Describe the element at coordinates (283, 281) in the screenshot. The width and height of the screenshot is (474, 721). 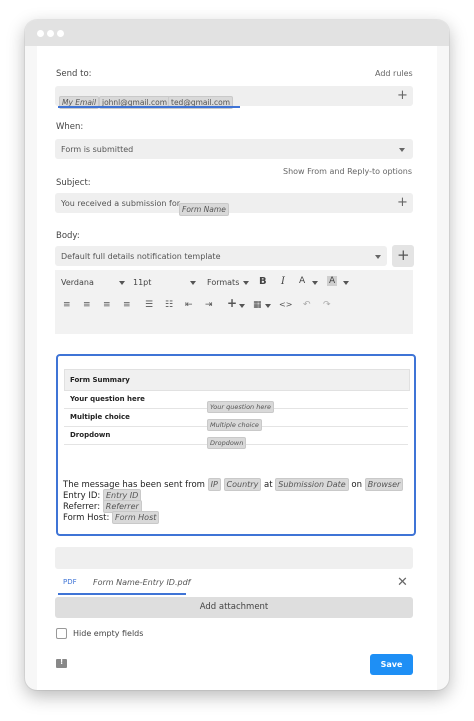
I see `italic-button: I` at that location.